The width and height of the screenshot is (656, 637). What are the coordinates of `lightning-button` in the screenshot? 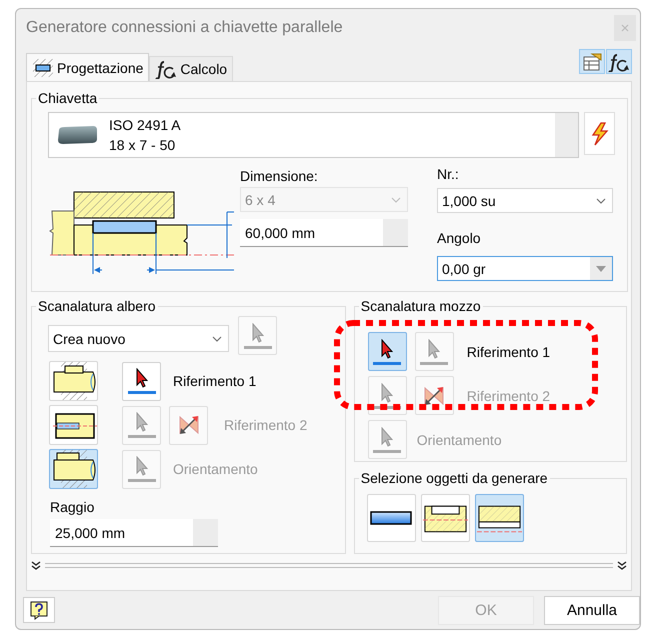 It's located at (599, 133).